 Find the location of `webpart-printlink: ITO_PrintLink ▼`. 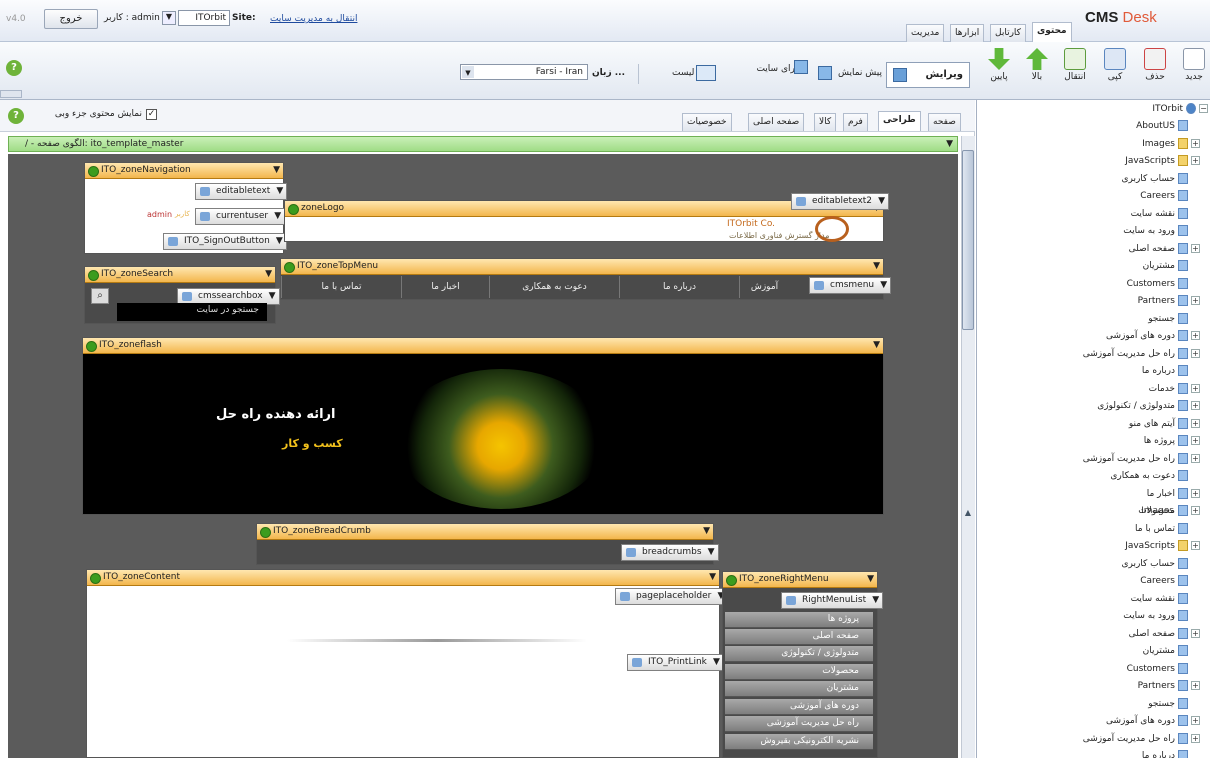

webpart-printlink: ITO_PrintLink ▼ is located at coordinates (675, 662).